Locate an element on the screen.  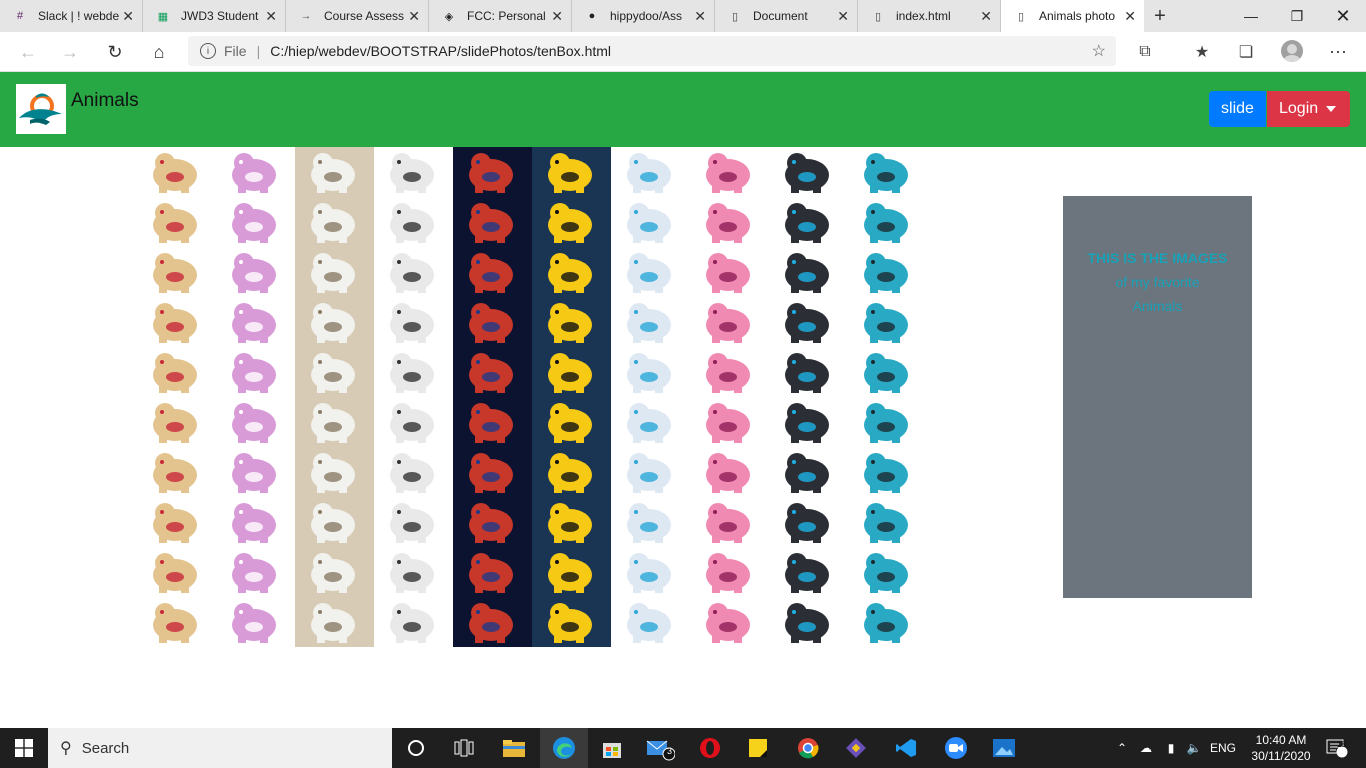
system-clock: 10:40 AM 30/11/2020 is located at coordinates (1281, 748).